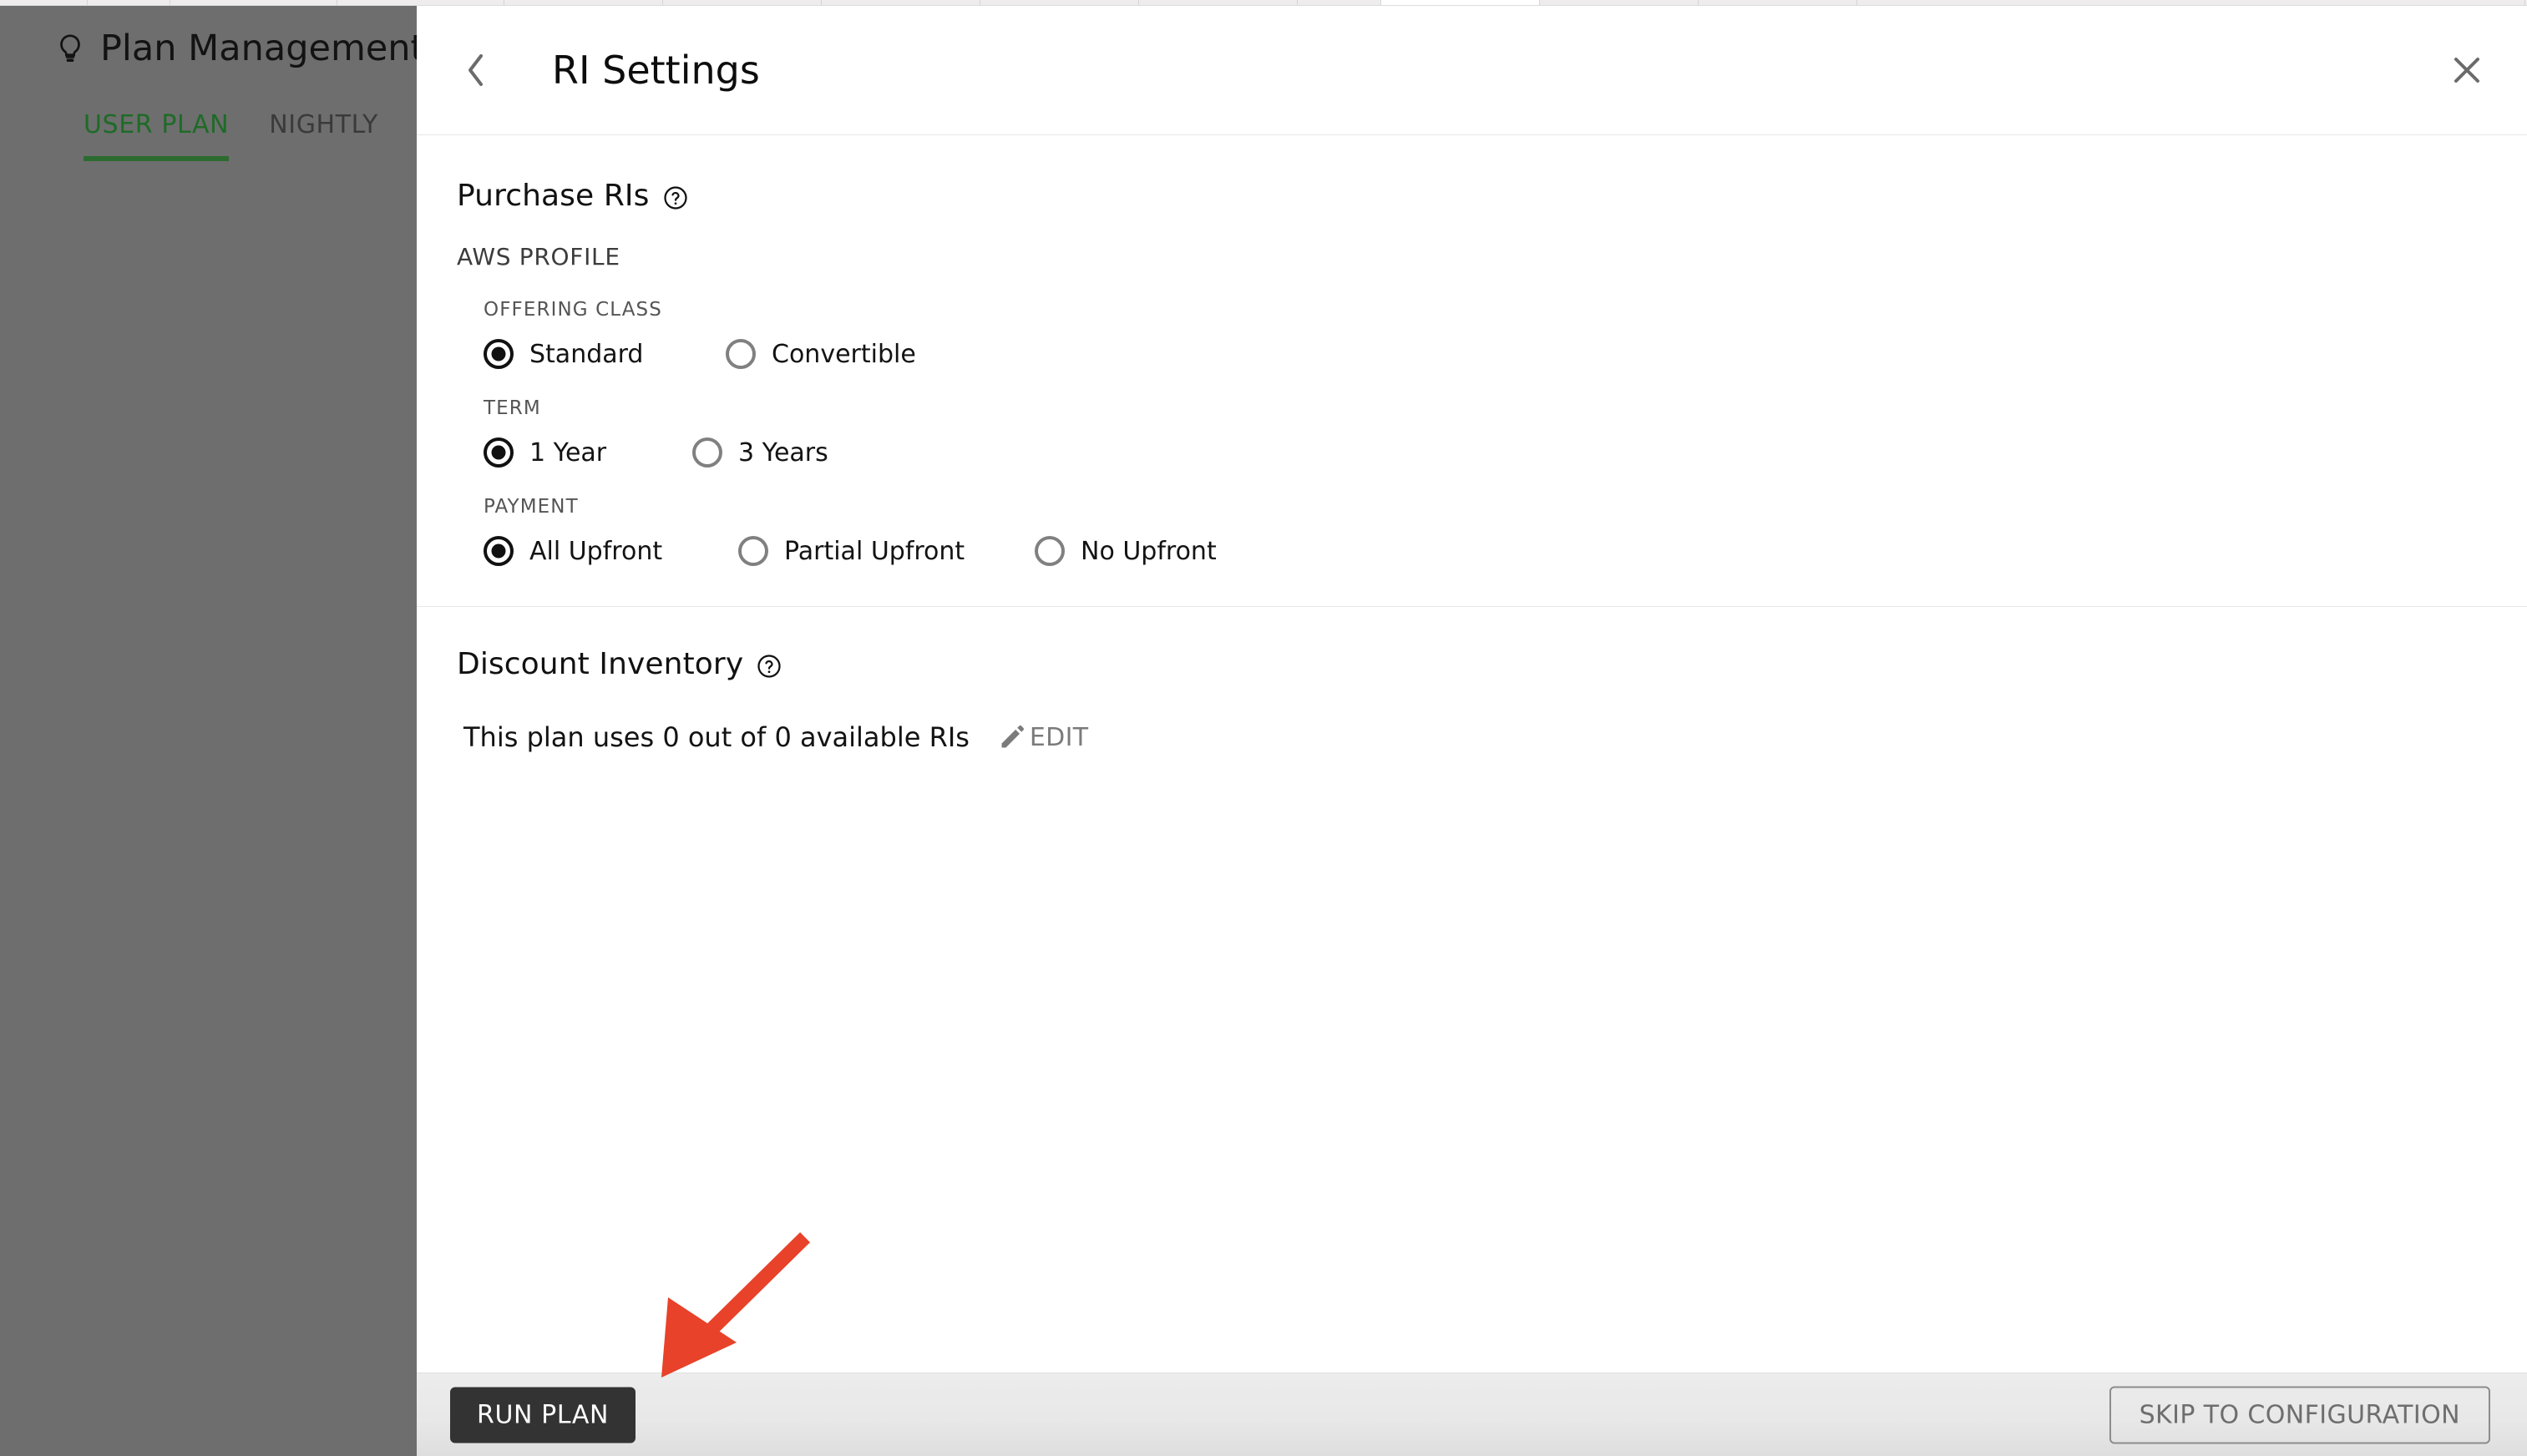 The image size is (2527, 1456). What do you see at coordinates (600, 664) in the screenshot?
I see `section-heading-text: Discount Inventory` at bounding box center [600, 664].